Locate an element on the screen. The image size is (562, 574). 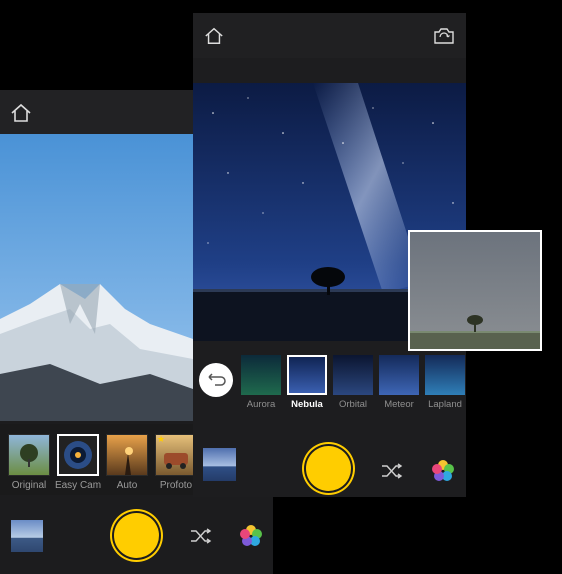
filter-label: Orbital is located at coordinates (353, 404).